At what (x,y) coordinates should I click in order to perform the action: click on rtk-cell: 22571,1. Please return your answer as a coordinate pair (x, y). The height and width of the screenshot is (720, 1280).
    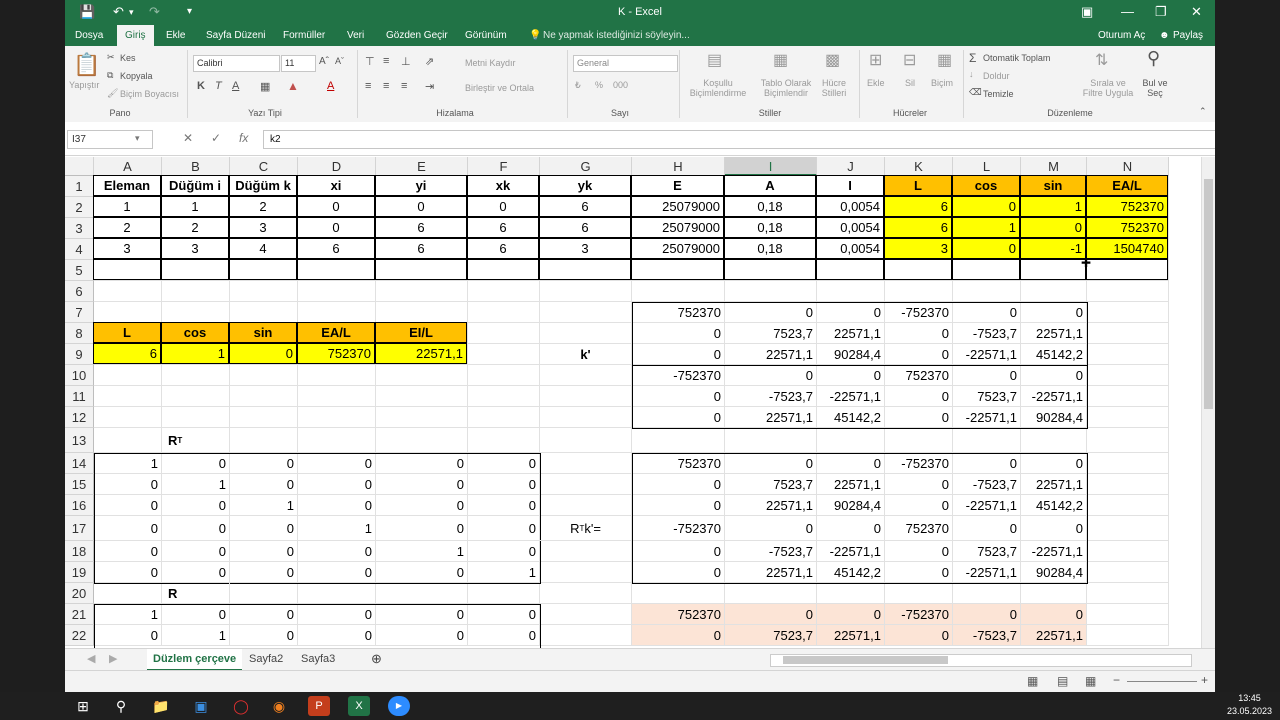
    Looking at the image, I should click on (771, 572).